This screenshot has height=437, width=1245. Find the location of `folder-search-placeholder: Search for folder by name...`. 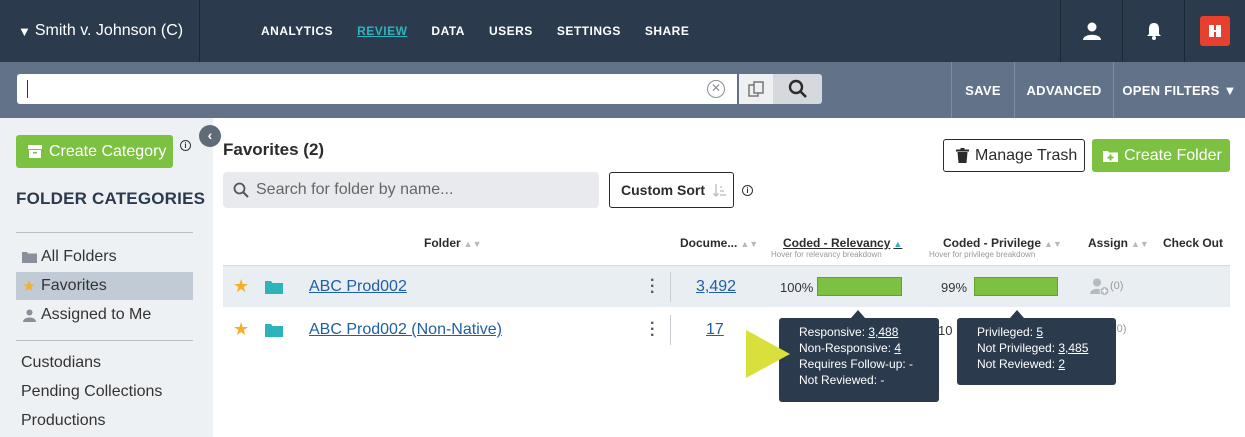

folder-search-placeholder: Search for folder by name... is located at coordinates (355, 189).